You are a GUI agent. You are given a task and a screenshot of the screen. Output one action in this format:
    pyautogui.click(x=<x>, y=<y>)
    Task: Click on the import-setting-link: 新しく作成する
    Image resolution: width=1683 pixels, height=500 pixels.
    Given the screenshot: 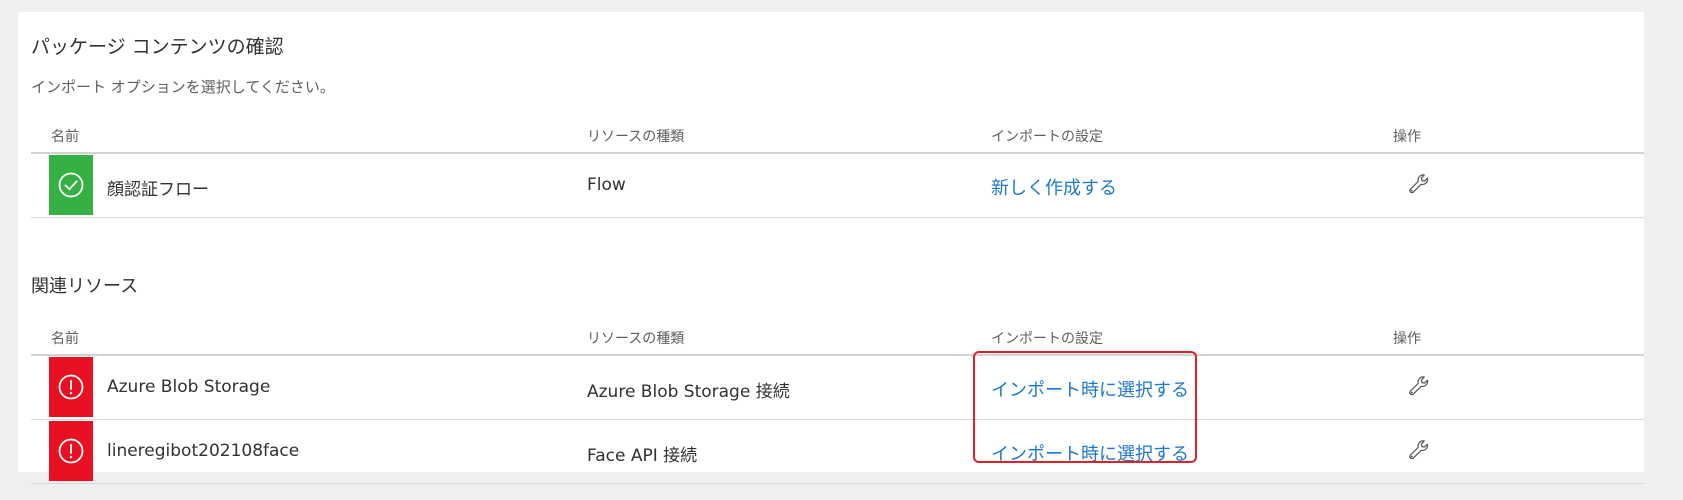 What is the action you would take?
    pyautogui.click(x=1054, y=187)
    